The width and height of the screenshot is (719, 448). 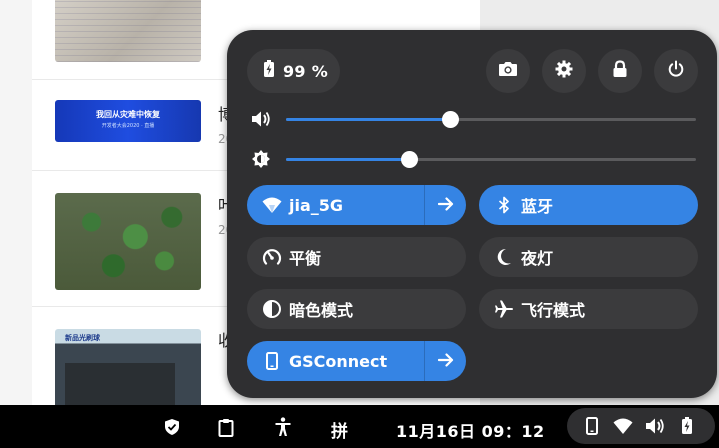 What do you see at coordinates (359, 426) in the screenshot?
I see `taskbar: 拼 11月16日 09：12` at bounding box center [359, 426].